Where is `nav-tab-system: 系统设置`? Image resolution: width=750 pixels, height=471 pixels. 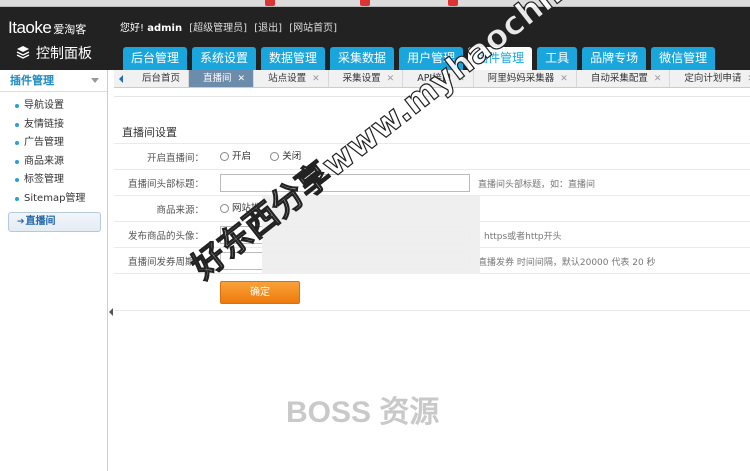 nav-tab-system: 系统设置 is located at coordinates (224, 58).